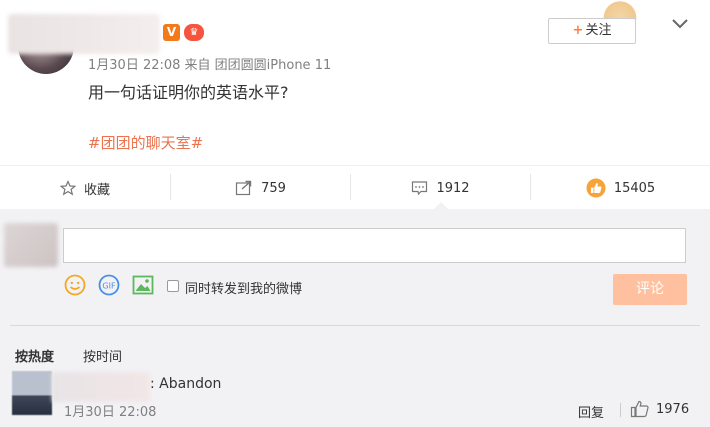  I want to click on verified-badge: V, so click(171, 32).